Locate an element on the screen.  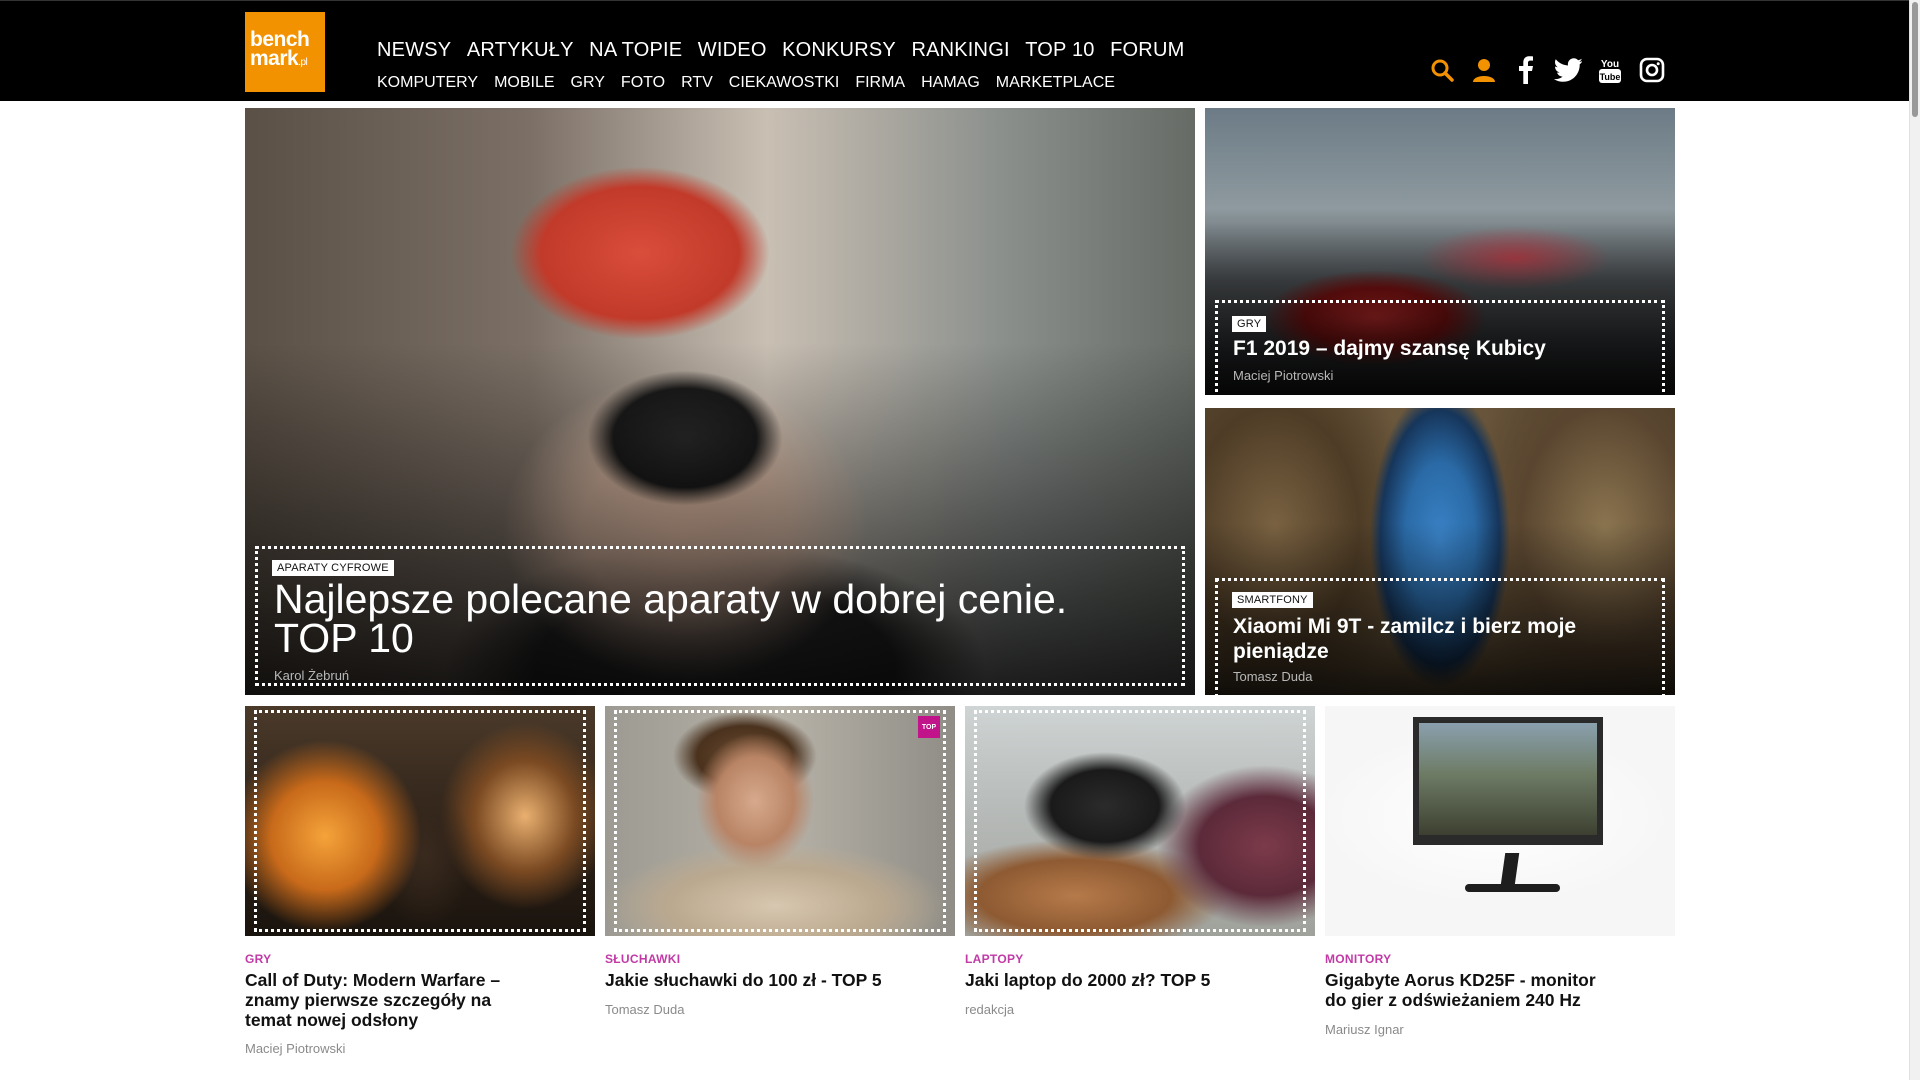
subnav-item-hamag: HAMAG is located at coordinates (950, 83).